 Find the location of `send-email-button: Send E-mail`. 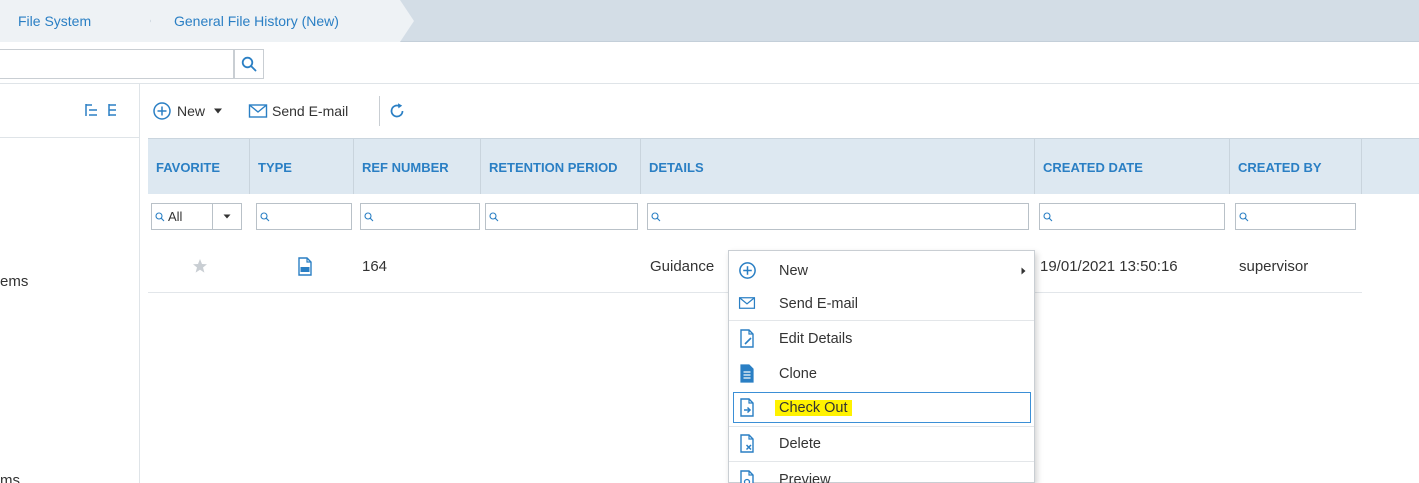

send-email-button: Send E-mail is located at coordinates (298, 111).